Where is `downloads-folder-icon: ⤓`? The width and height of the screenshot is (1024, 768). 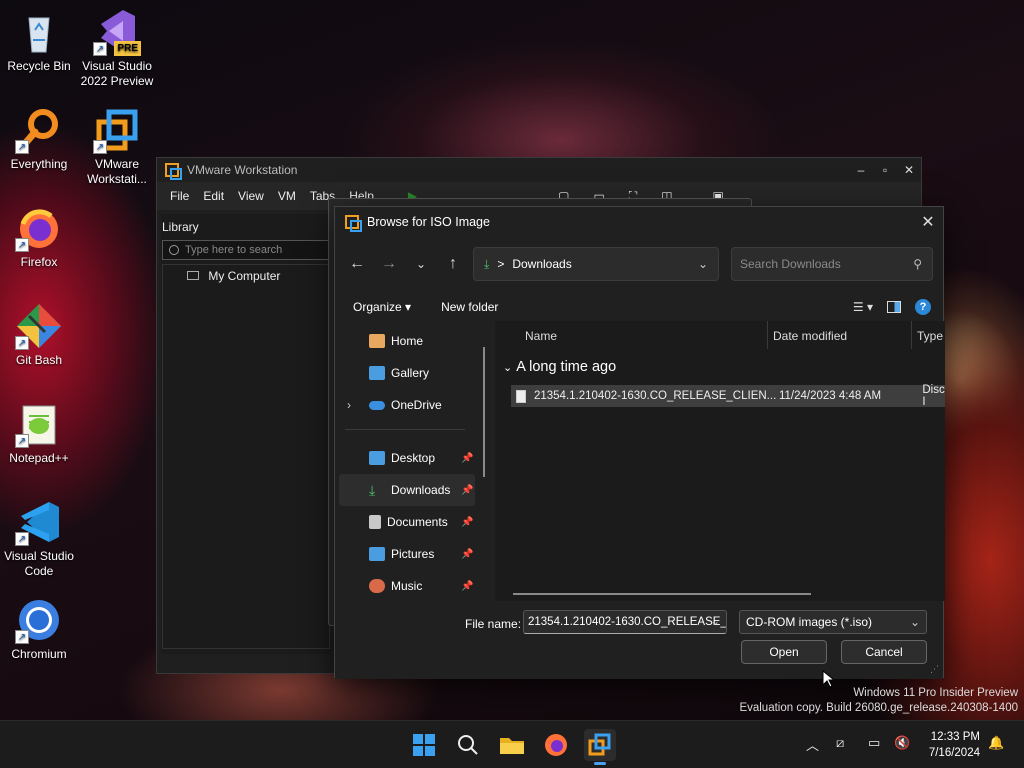 downloads-folder-icon: ⤓ is located at coordinates (372, 490).